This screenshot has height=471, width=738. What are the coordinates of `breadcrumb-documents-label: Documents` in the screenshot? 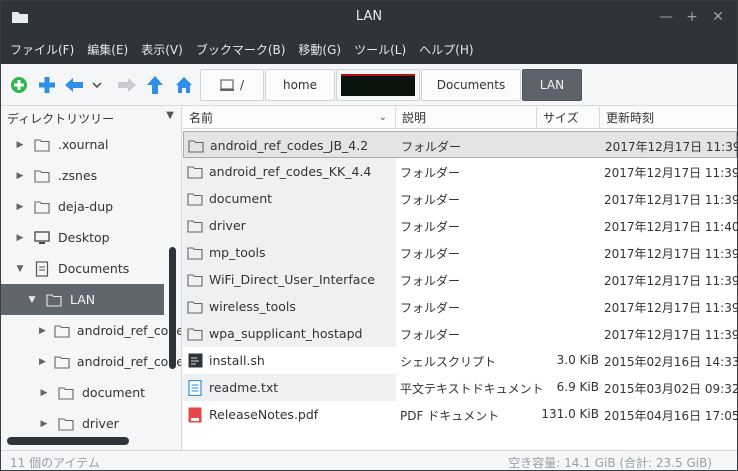 It's located at (471, 85).